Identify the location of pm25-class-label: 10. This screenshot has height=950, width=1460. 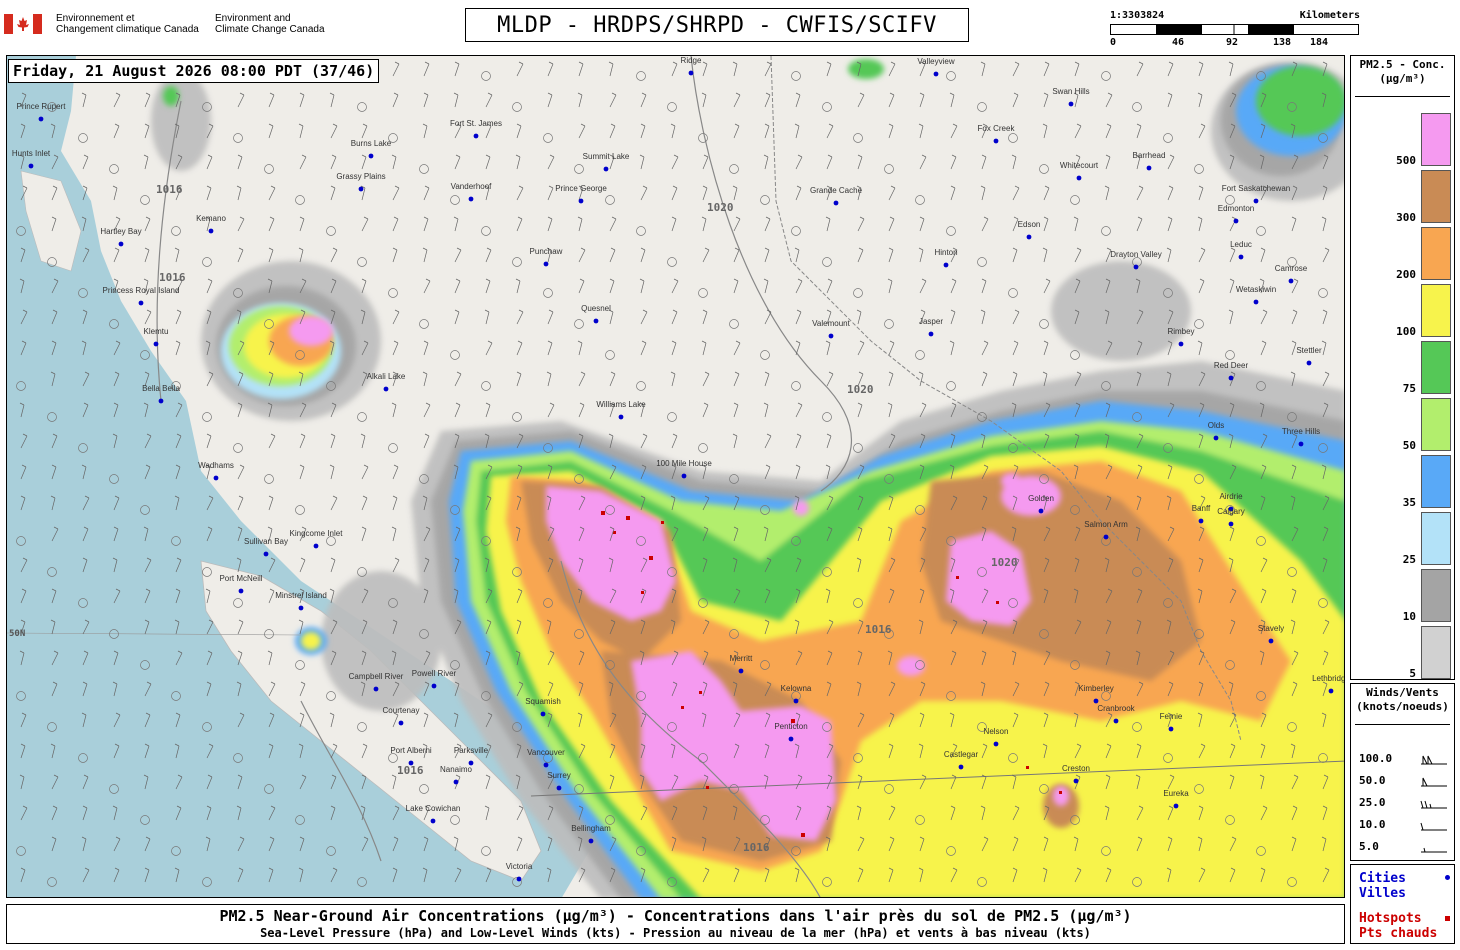
(1409, 616).